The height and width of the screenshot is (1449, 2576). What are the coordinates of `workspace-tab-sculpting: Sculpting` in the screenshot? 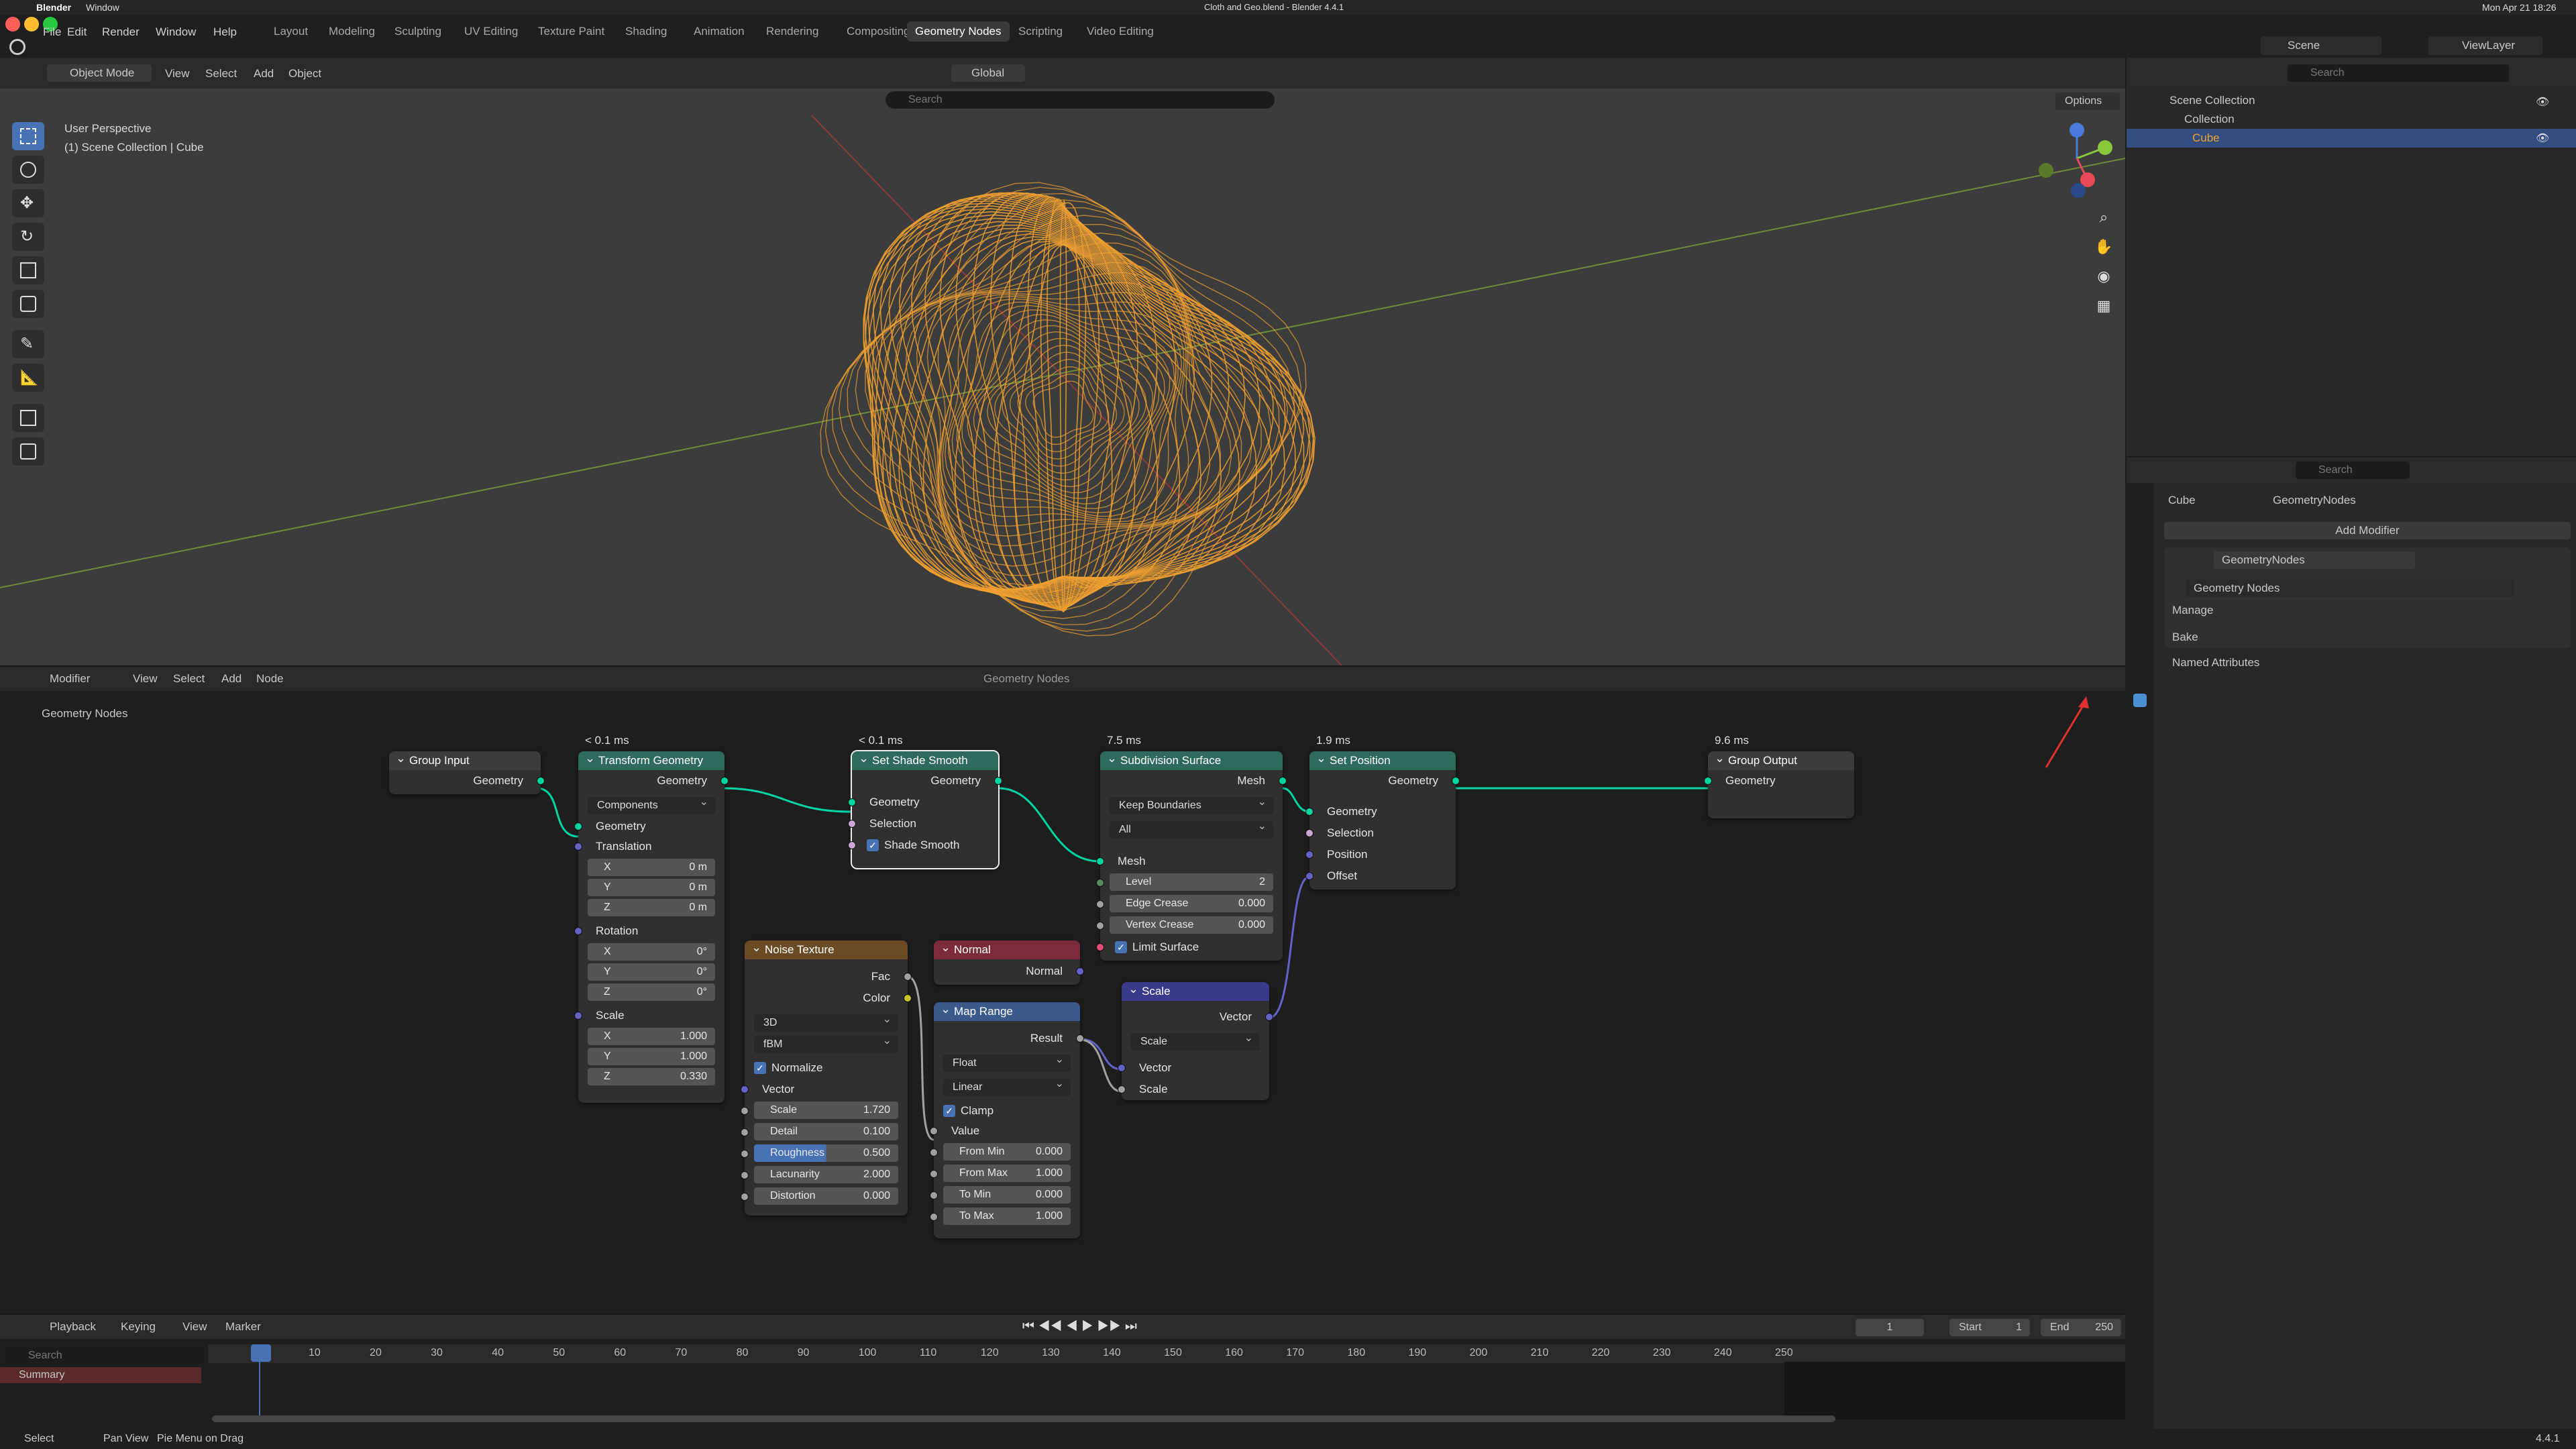 It's located at (417, 31).